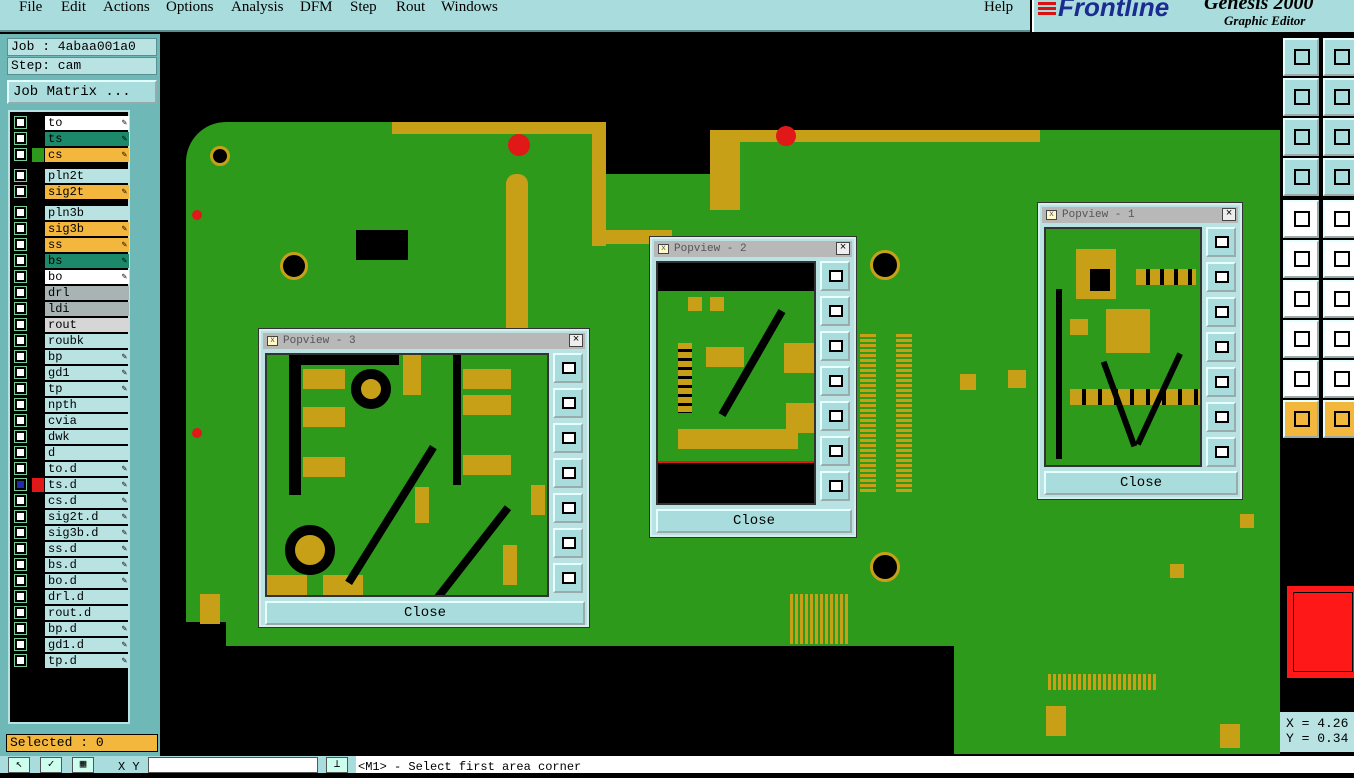 The image size is (1354, 778). What do you see at coordinates (835, 276) in the screenshot?
I see `zoom-fit-icon` at bounding box center [835, 276].